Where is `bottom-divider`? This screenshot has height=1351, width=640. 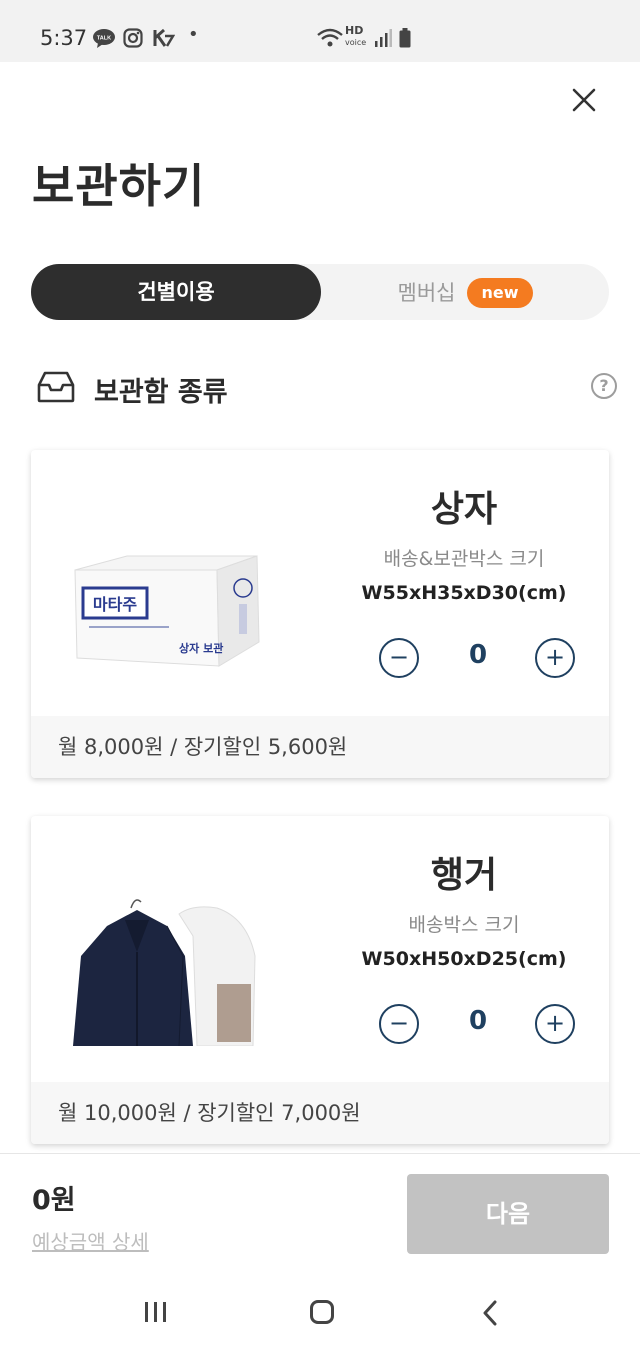
bottom-divider is located at coordinates (320, 1153).